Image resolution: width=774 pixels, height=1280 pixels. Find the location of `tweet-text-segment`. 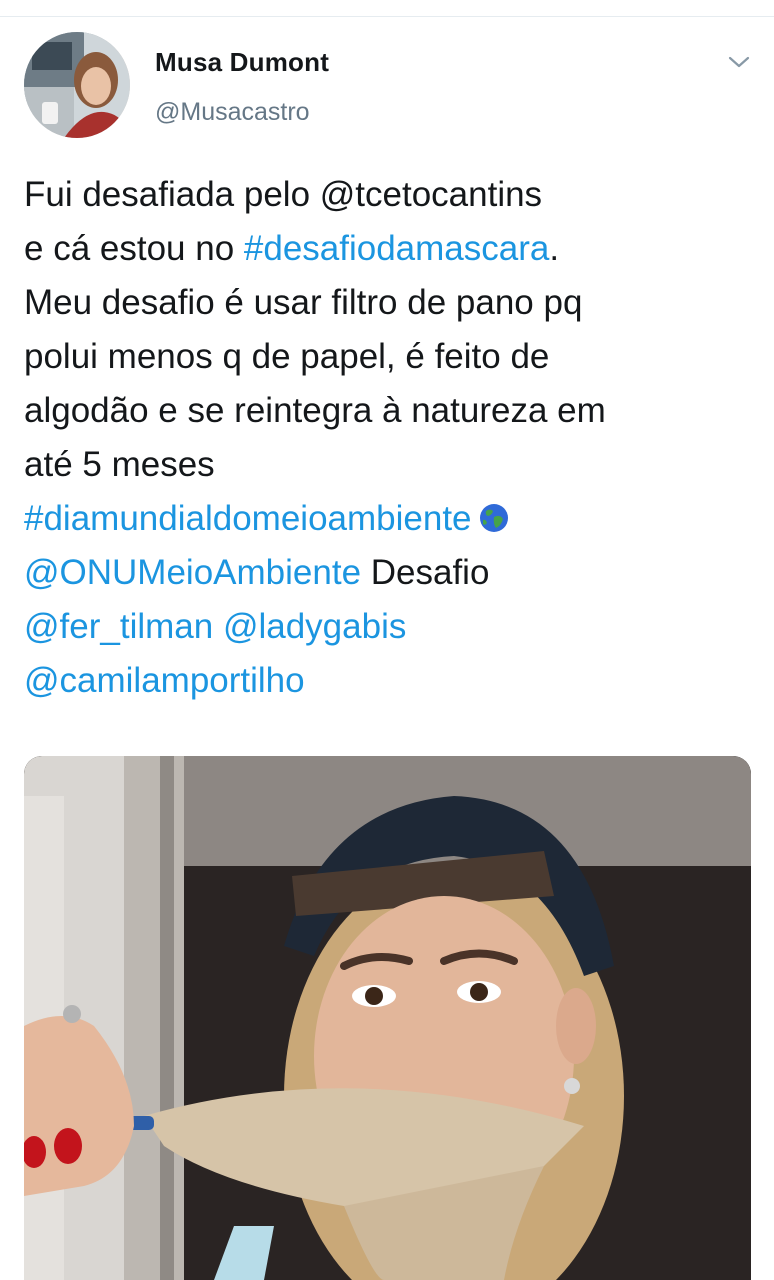

tweet-text-segment is located at coordinates (218, 626).